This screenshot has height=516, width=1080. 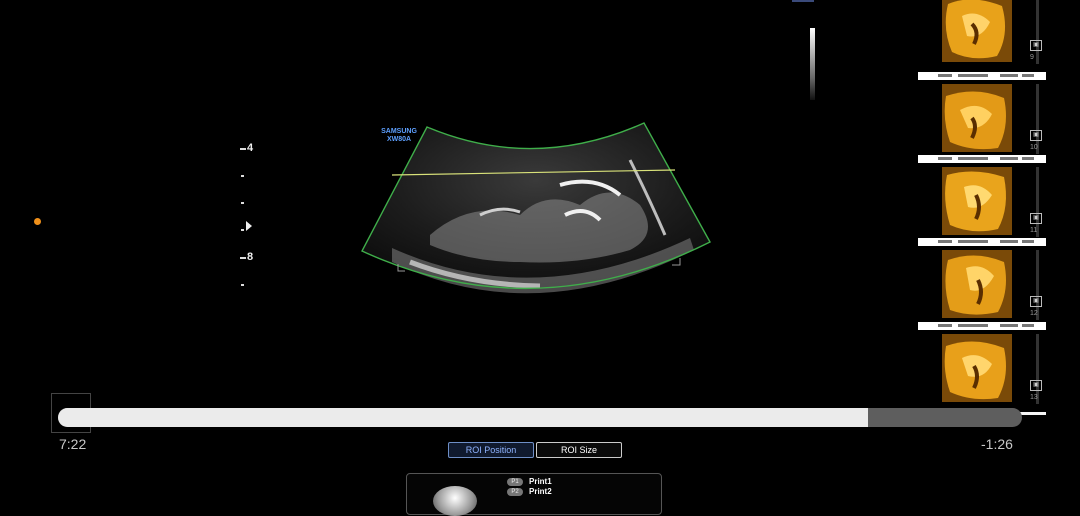 What do you see at coordinates (579, 450) in the screenshot?
I see `roi-size-button: ROI Size` at bounding box center [579, 450].